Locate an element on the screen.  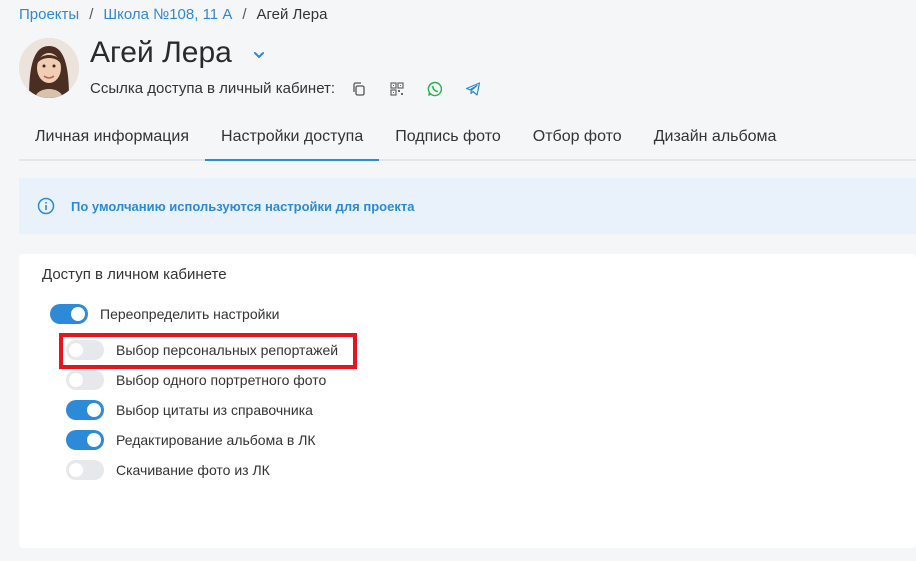
setting-row-portrait-photo: Выбор одного портретного фото is located at coordinates (196, 380).